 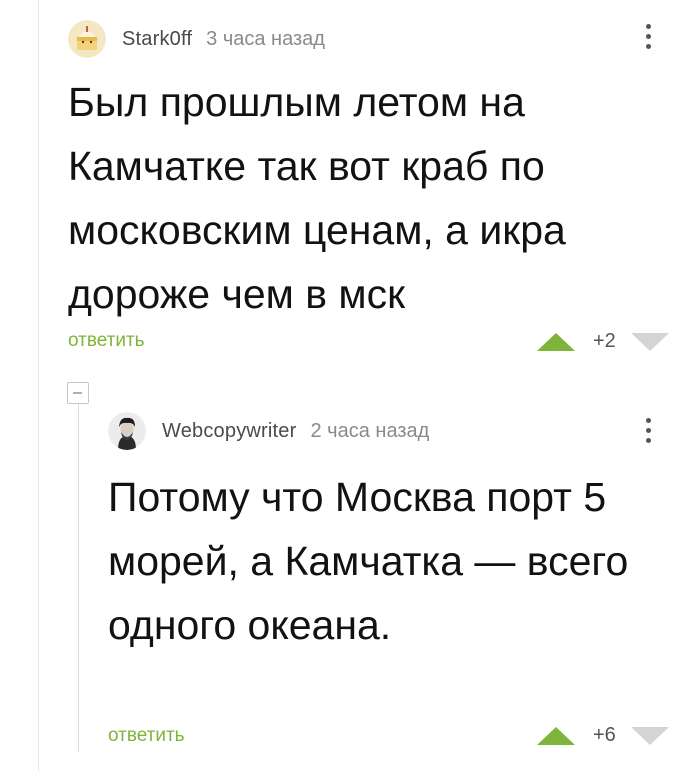 What do you see at coordinates (38, 385) in the screenshot?
I see `thread-line` at bounding box center [38, 385].